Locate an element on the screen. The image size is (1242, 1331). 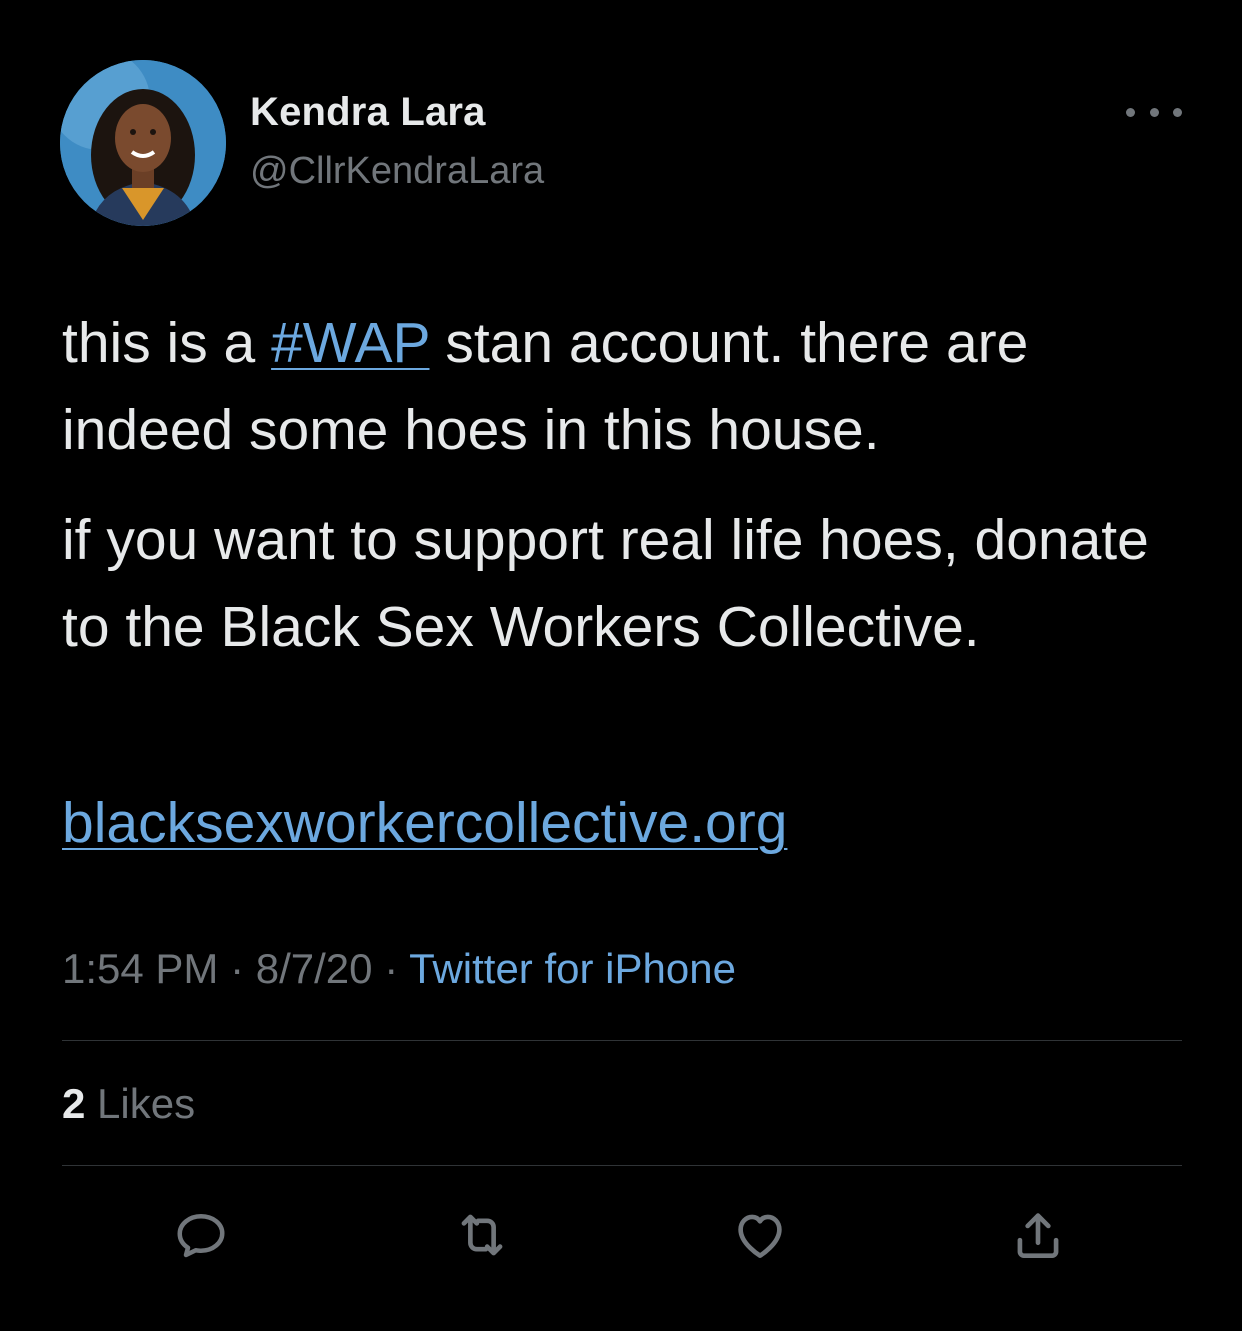
avatar-image is located at coordinates (143, 143).